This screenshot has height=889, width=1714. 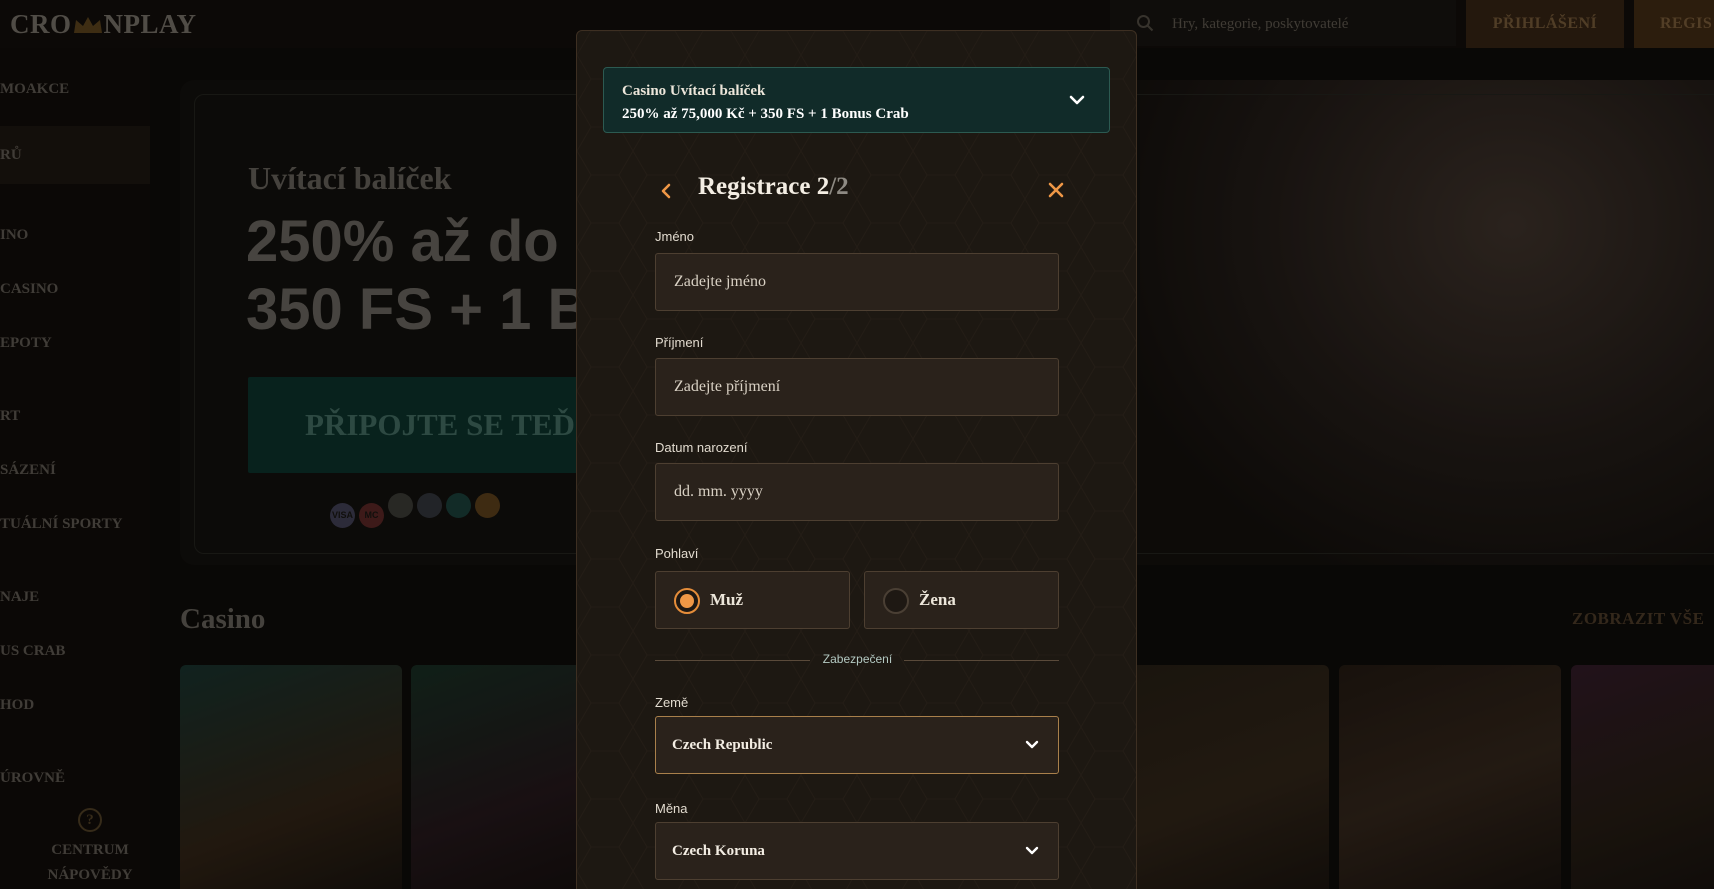 What do you see at coordinates (675, 236) in the screenshot?
I see `first-name-label: Jméno` at bounding box center [675, 236].